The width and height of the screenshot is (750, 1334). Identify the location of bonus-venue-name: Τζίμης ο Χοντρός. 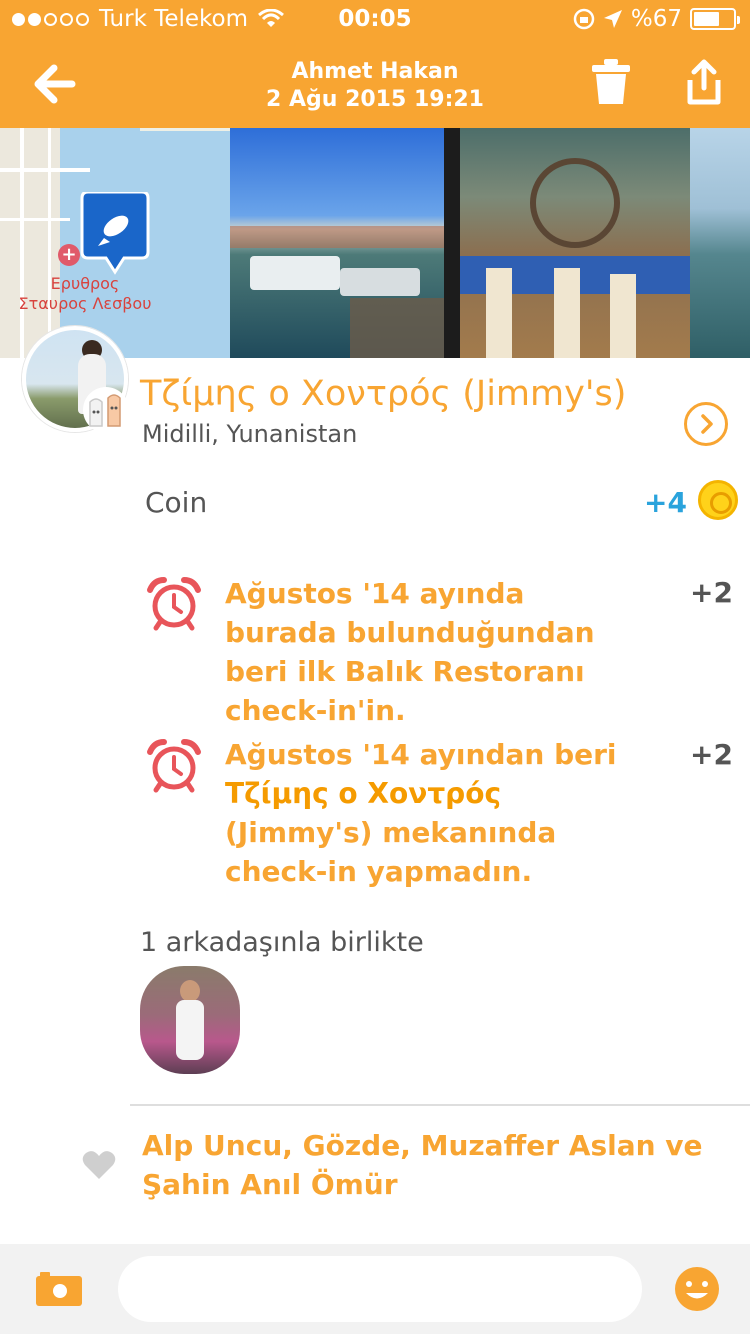
(363, 793).